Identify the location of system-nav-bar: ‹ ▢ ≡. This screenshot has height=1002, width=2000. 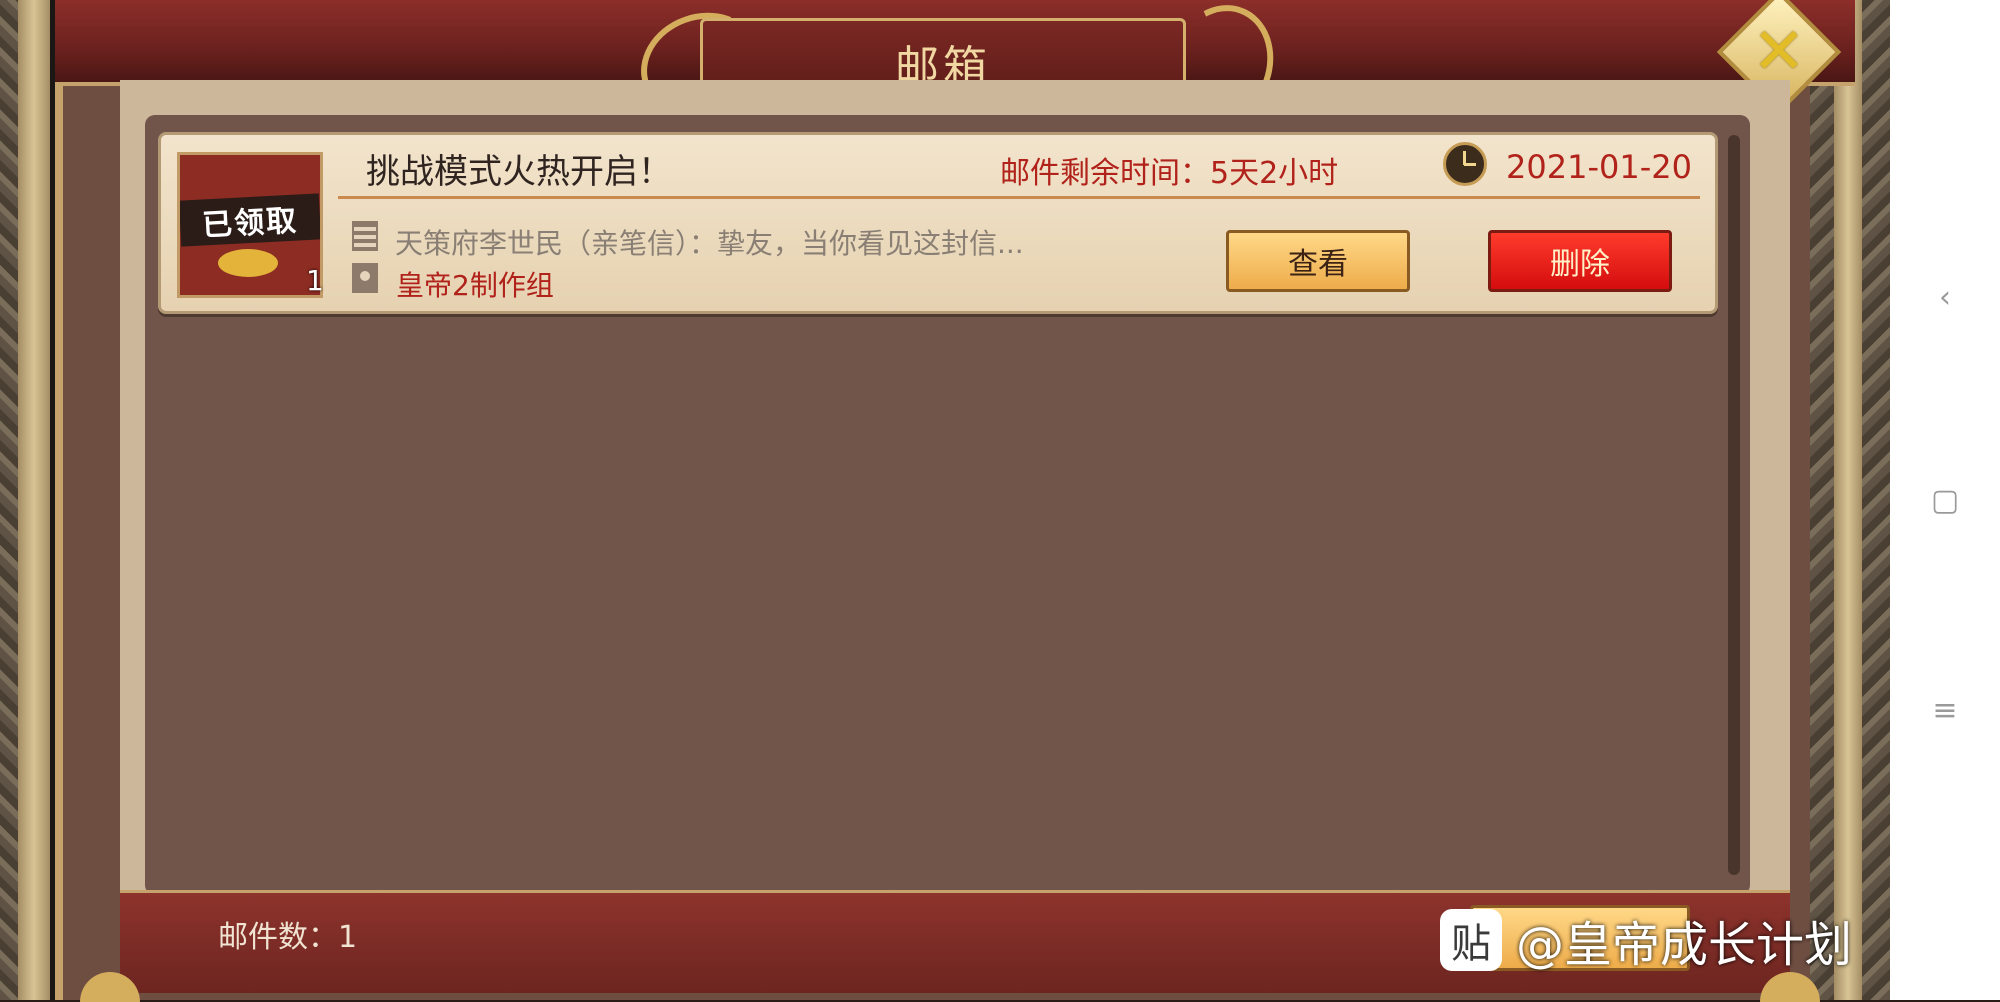
(1945, 500).